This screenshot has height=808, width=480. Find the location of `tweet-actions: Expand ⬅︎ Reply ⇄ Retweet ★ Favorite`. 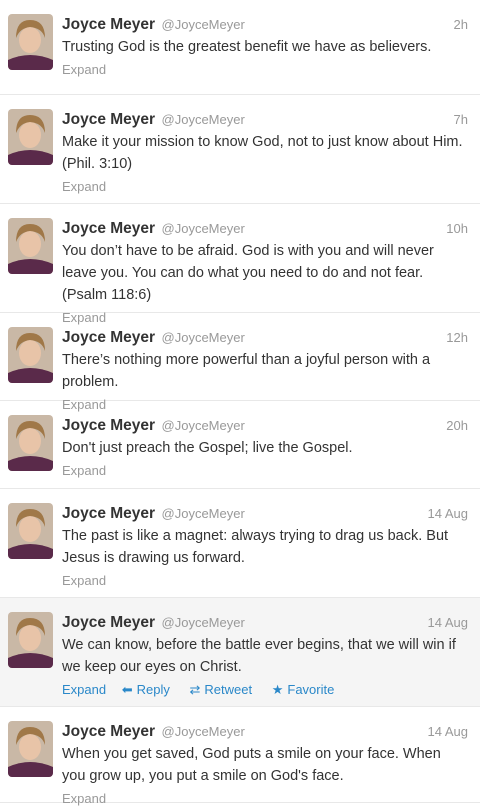

tweet-actions: Expand ⬅︎ Reply ⇄ Retweet ★ Favorite is located at coordinates (265, 690).